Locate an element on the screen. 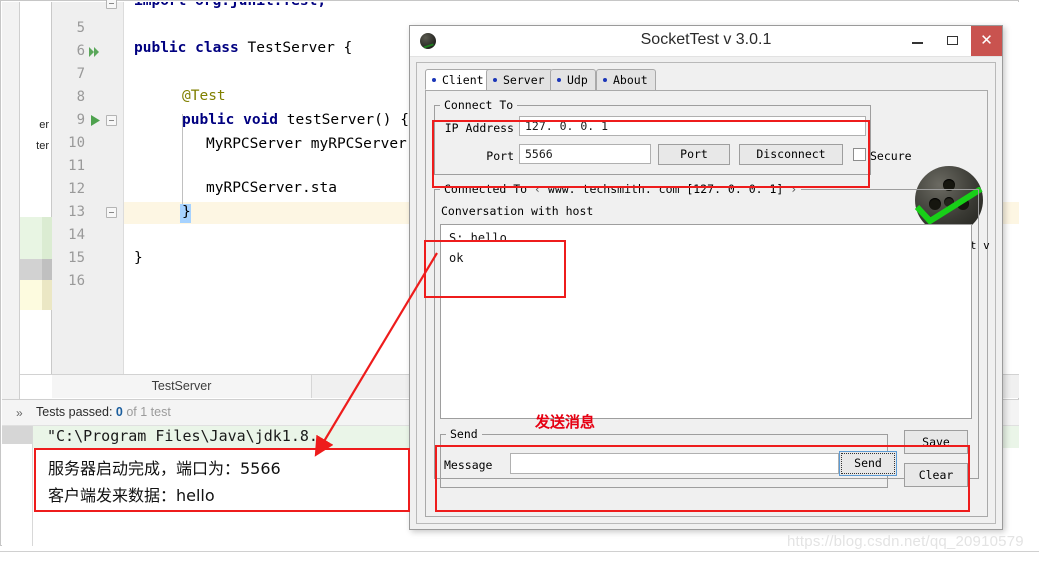 Image resolution: width=1039 pixels, height=561 pixels. tab-client: Client is located at coordinates (458, 79).